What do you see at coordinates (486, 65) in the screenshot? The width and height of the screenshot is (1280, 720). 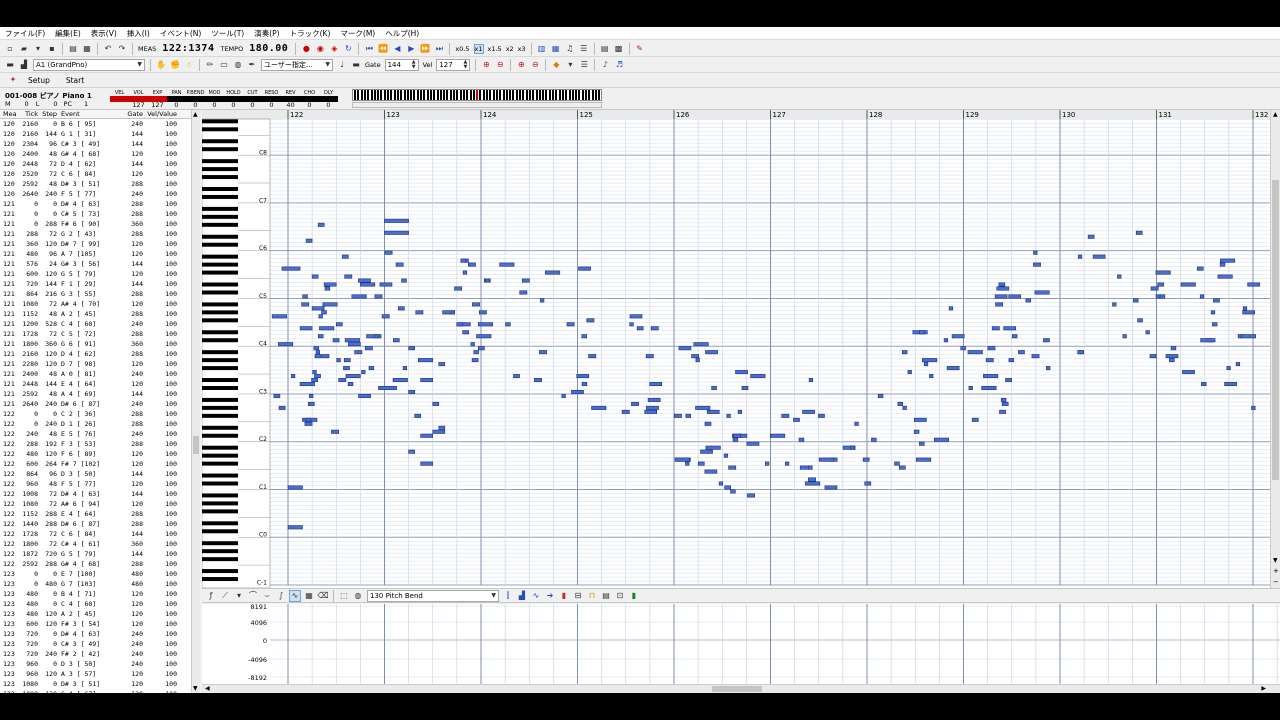 I see `zoom-in-icon: ⊕` at bounding box center [486, 65].